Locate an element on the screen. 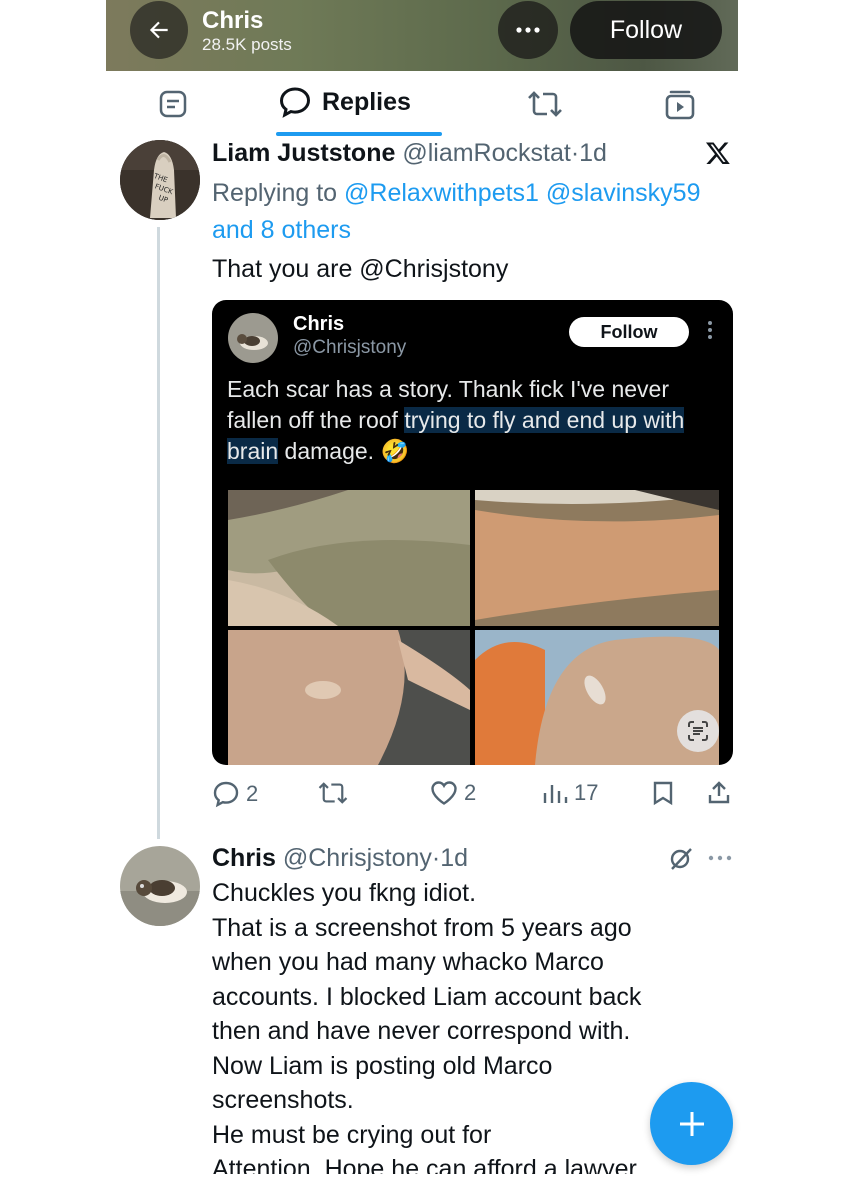  share-button is located at coordinates (719, 793).